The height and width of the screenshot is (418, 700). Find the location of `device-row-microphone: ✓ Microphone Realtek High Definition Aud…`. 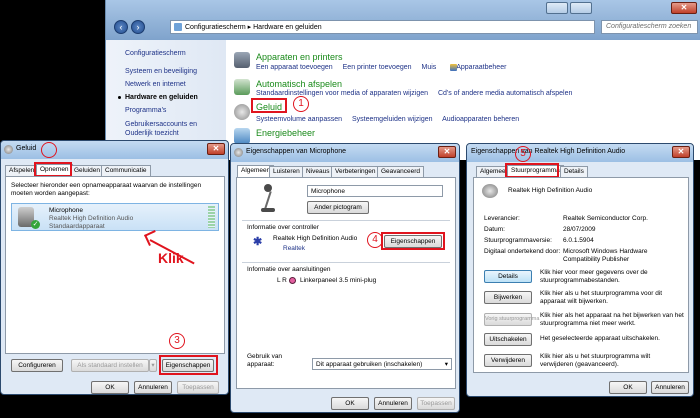

device-row-microphone: ✓ Microphone Realtek High Definition Aud… is located at coordinates (115, 217).